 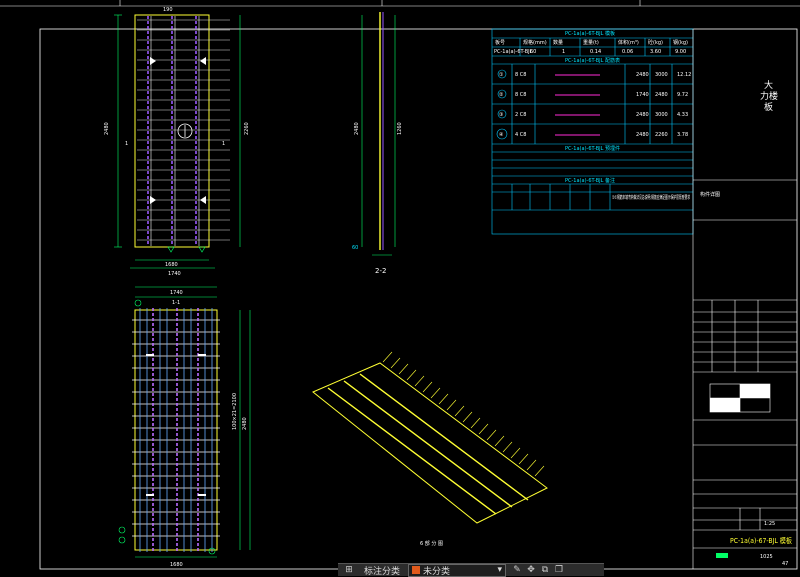 What do you see at coordinates (592, 148) in the screenshot?
I see `svg-text: PC-1a(a)-6T-BJL 预埋件` at bounding box center [592, 148].